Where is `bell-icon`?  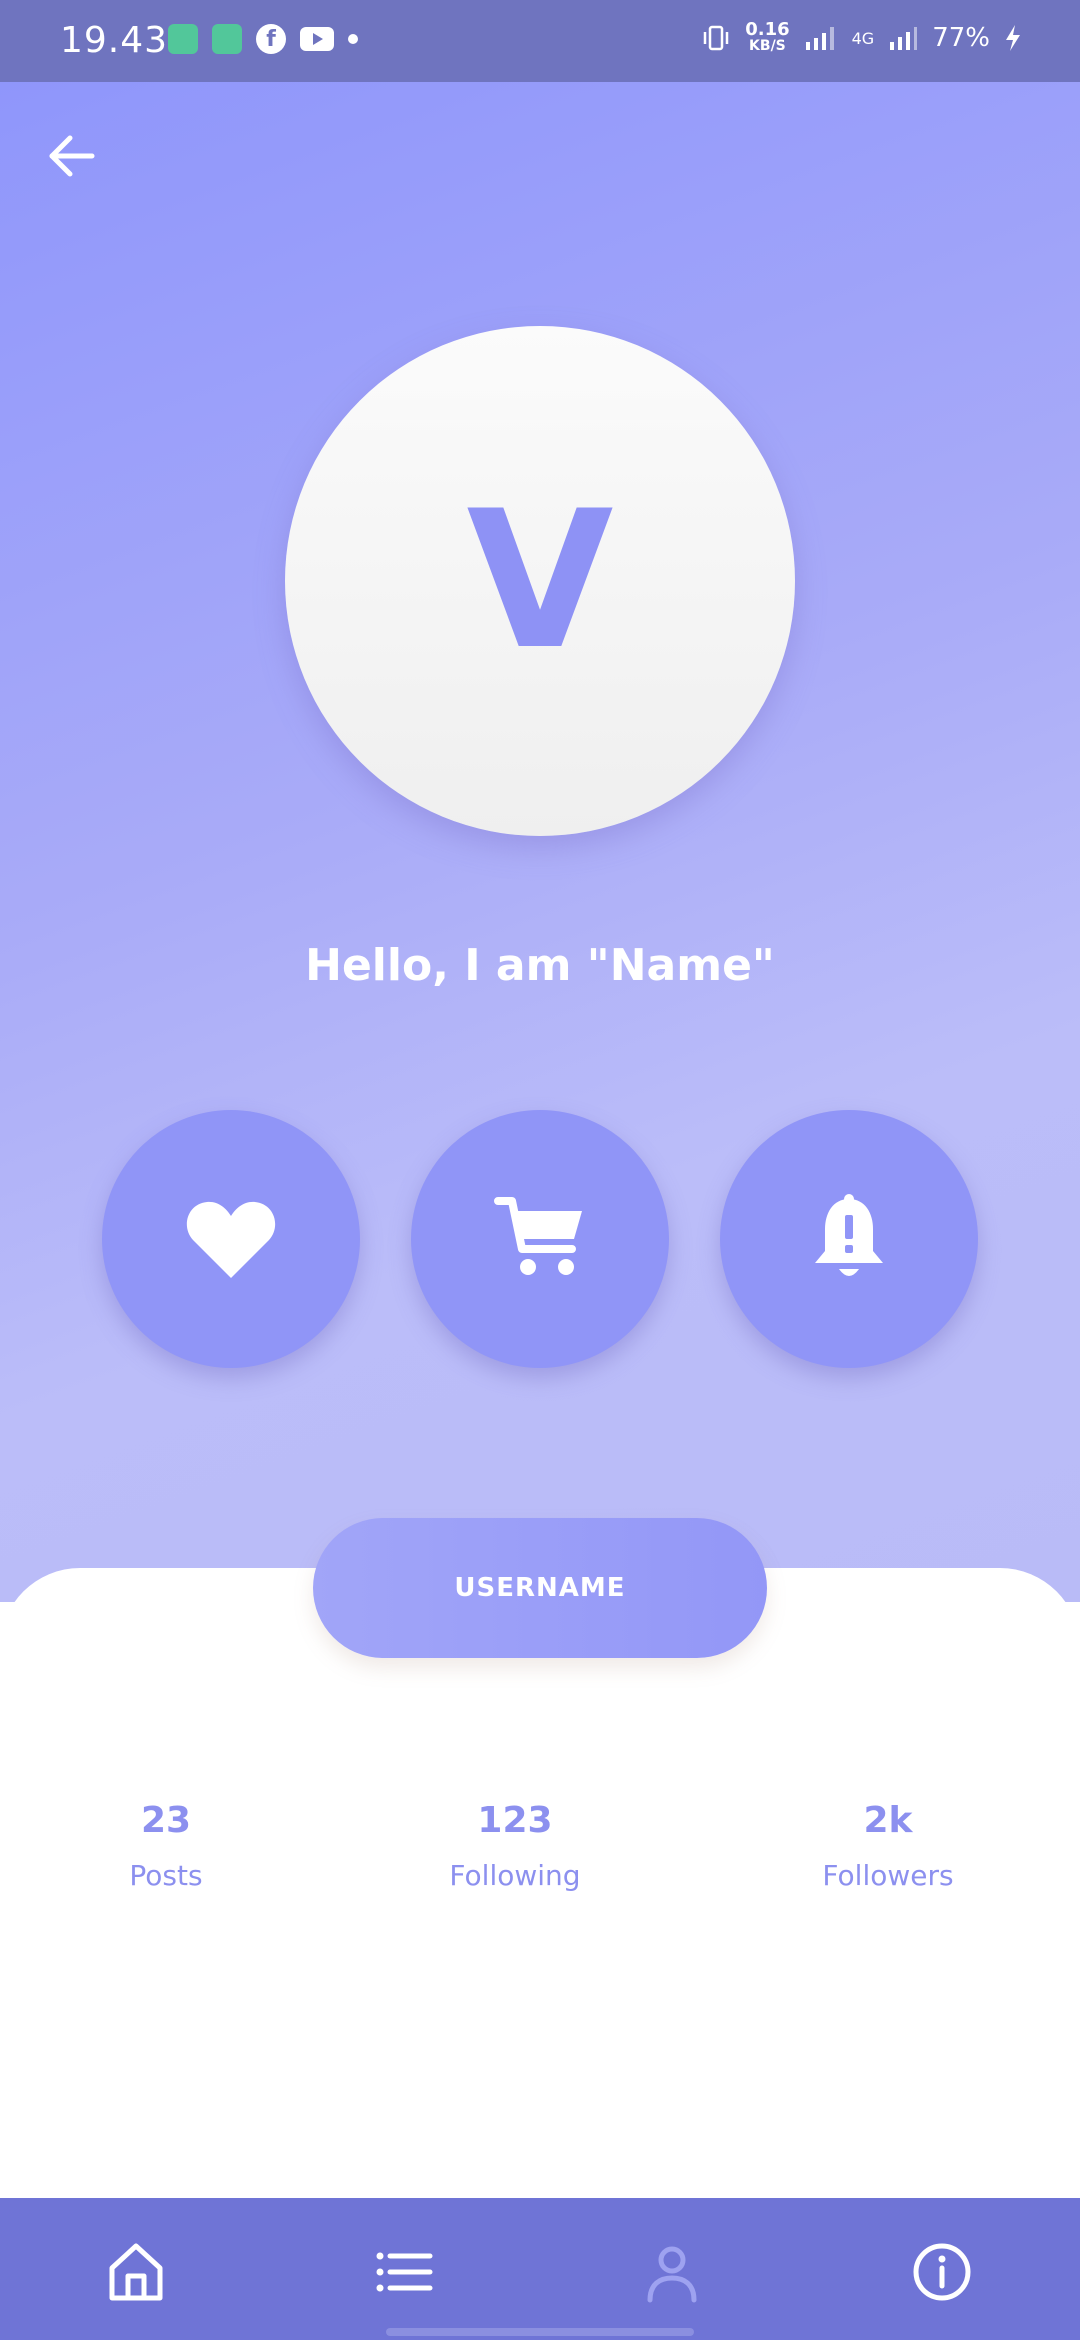 bell-icon is located at coordinates (849, 1235).